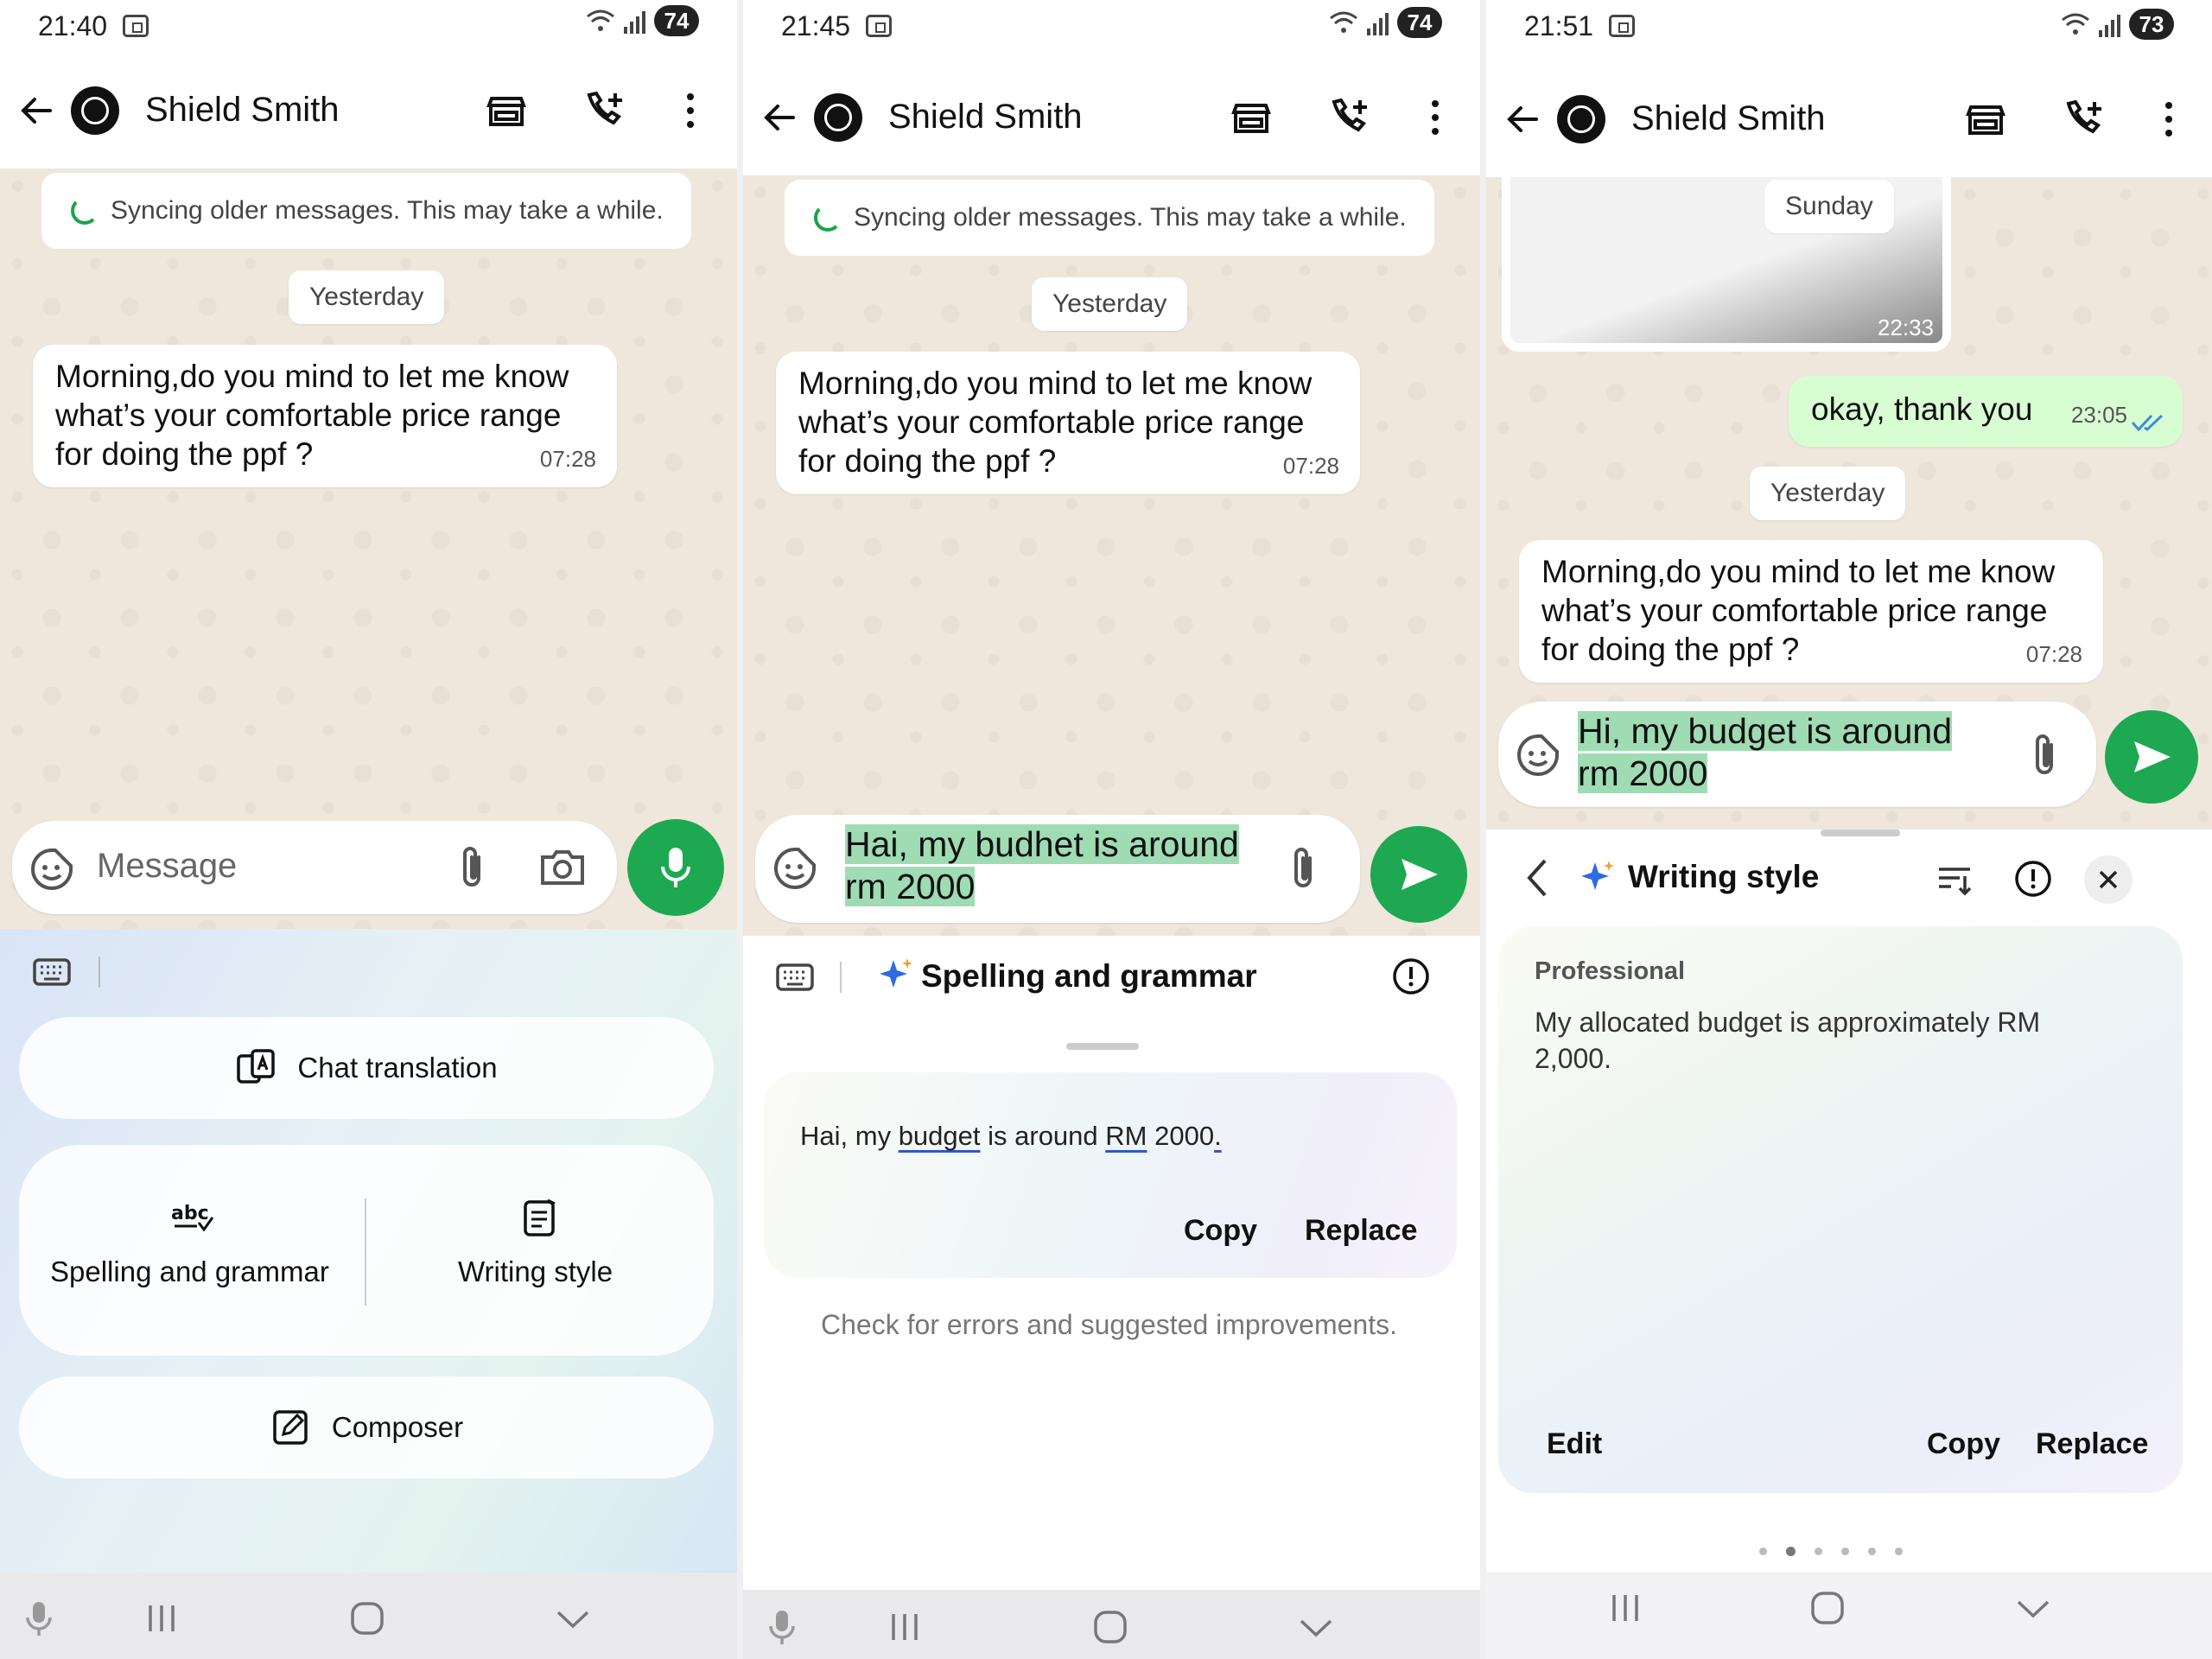  What do you see at coordinates (816, 25) in the screenshot?
I see `status-time: 21:45` at bounding box center [816, 25].